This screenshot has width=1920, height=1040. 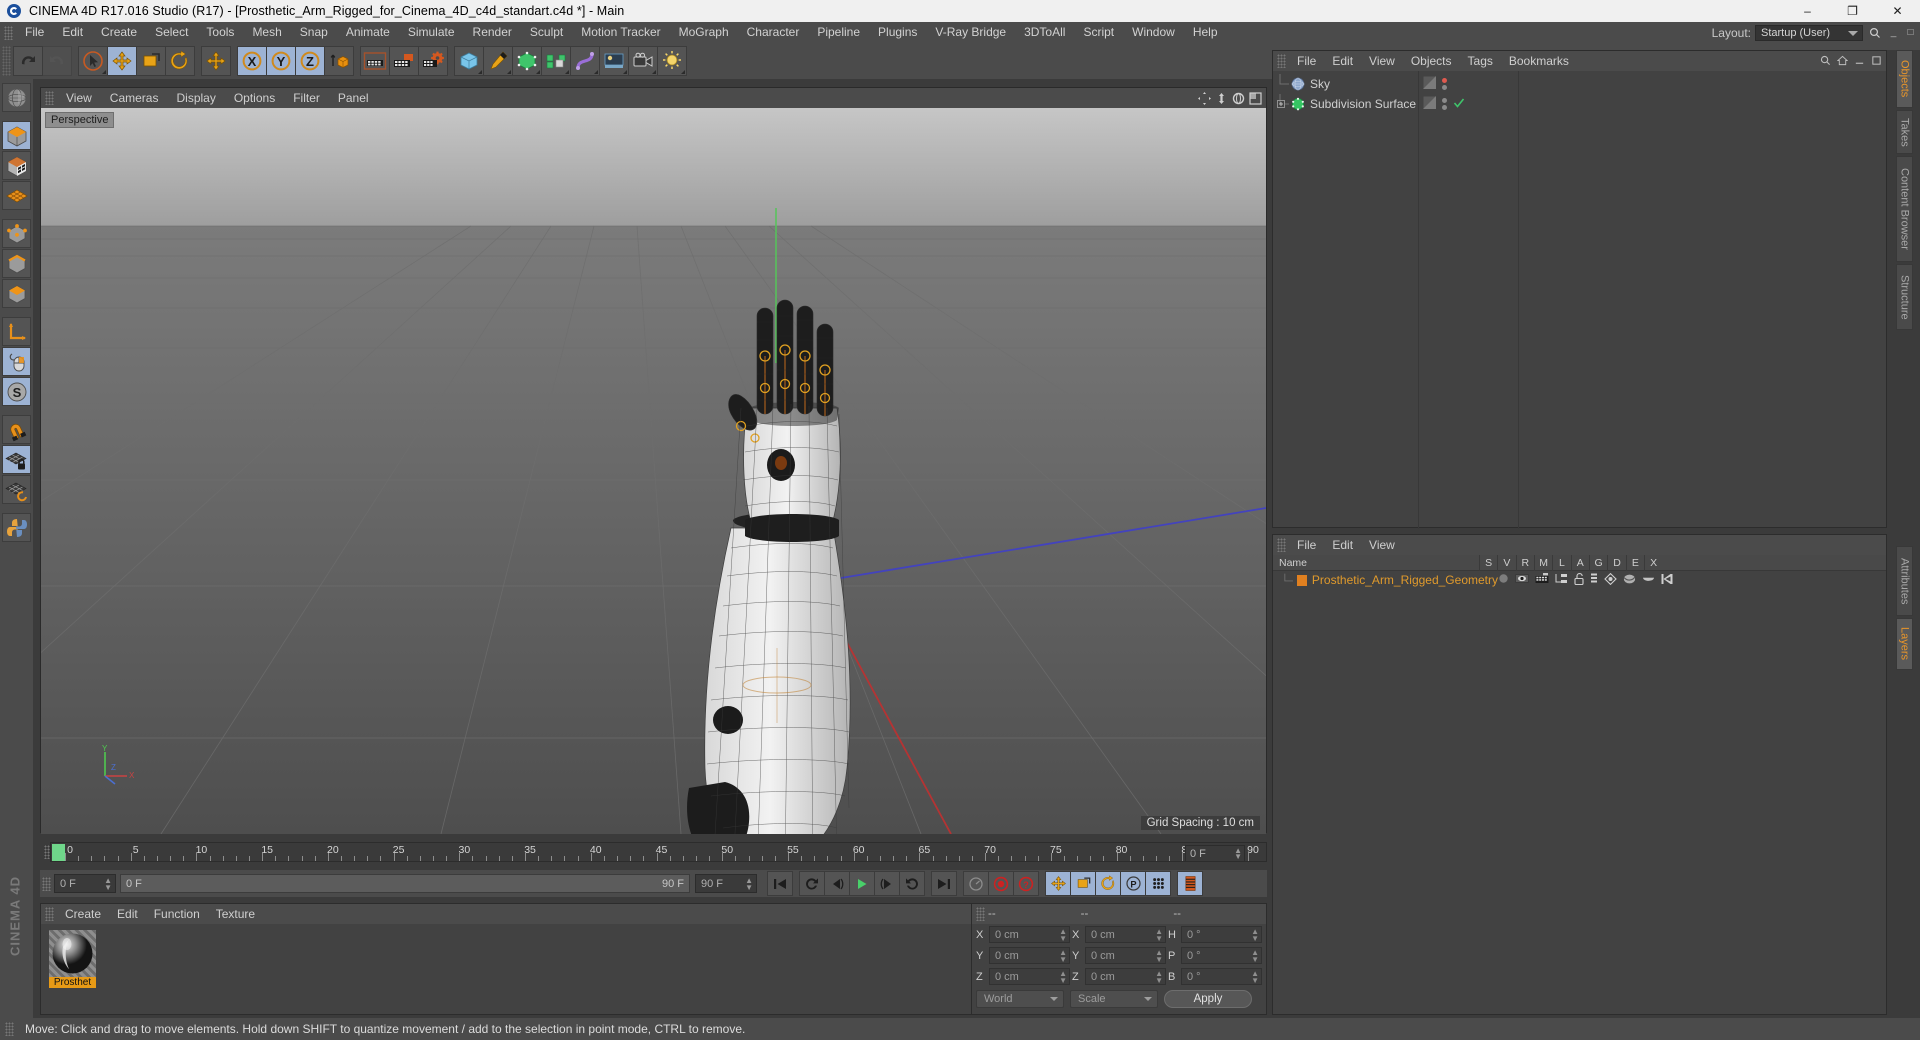 What do you see at coordinates (1579, 580) in the screenshot?
I see `lock-open-icon` at bounding box center [1579, 580].